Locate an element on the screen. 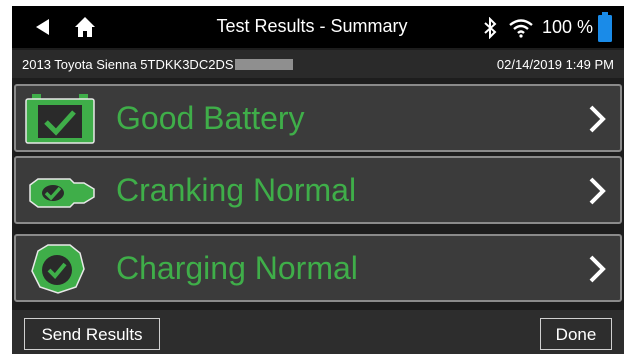  result-label-charging: Charging Normal is located at coordinates (237, 268).